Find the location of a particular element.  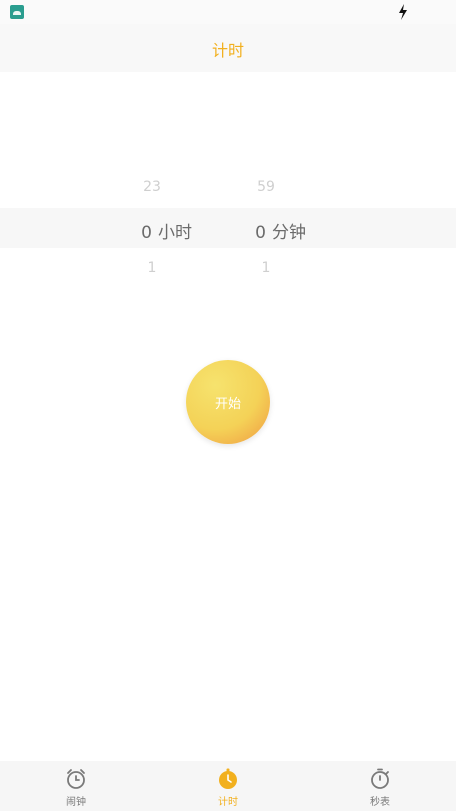

nav-tab-alarm: 闹钟 is located at coordinates (76, 786).